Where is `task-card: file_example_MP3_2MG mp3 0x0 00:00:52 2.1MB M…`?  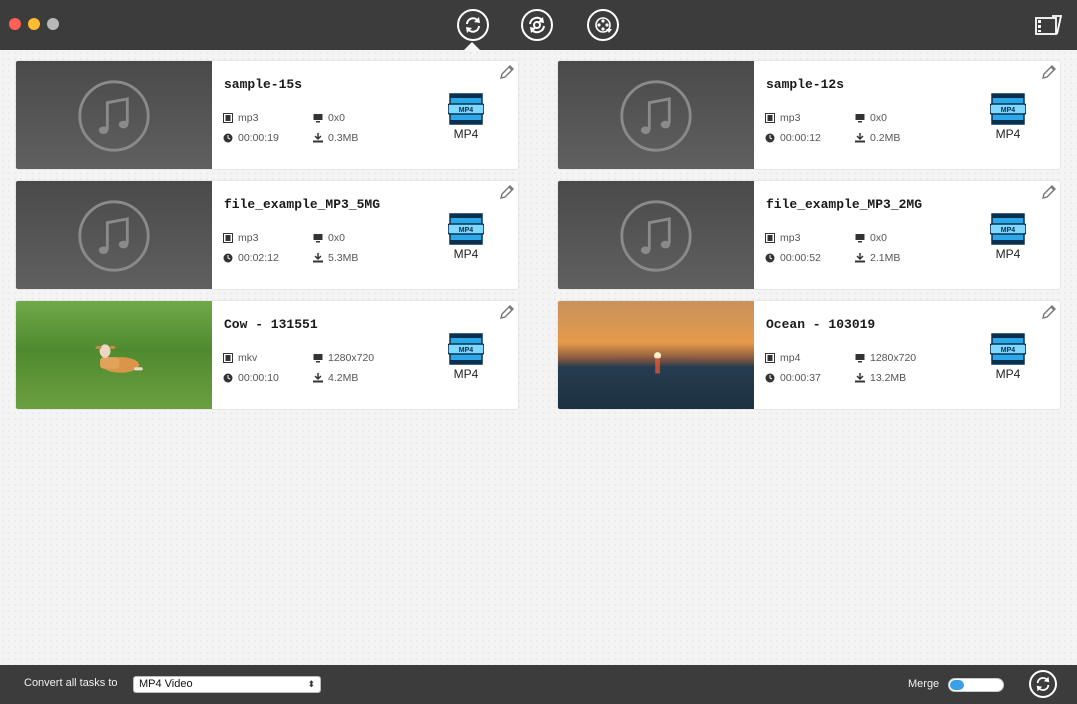
task-card: file_example_MP3_2MG mp3 0x0 00:00:52 2.1MB M… is located at coordinates (809, 235).